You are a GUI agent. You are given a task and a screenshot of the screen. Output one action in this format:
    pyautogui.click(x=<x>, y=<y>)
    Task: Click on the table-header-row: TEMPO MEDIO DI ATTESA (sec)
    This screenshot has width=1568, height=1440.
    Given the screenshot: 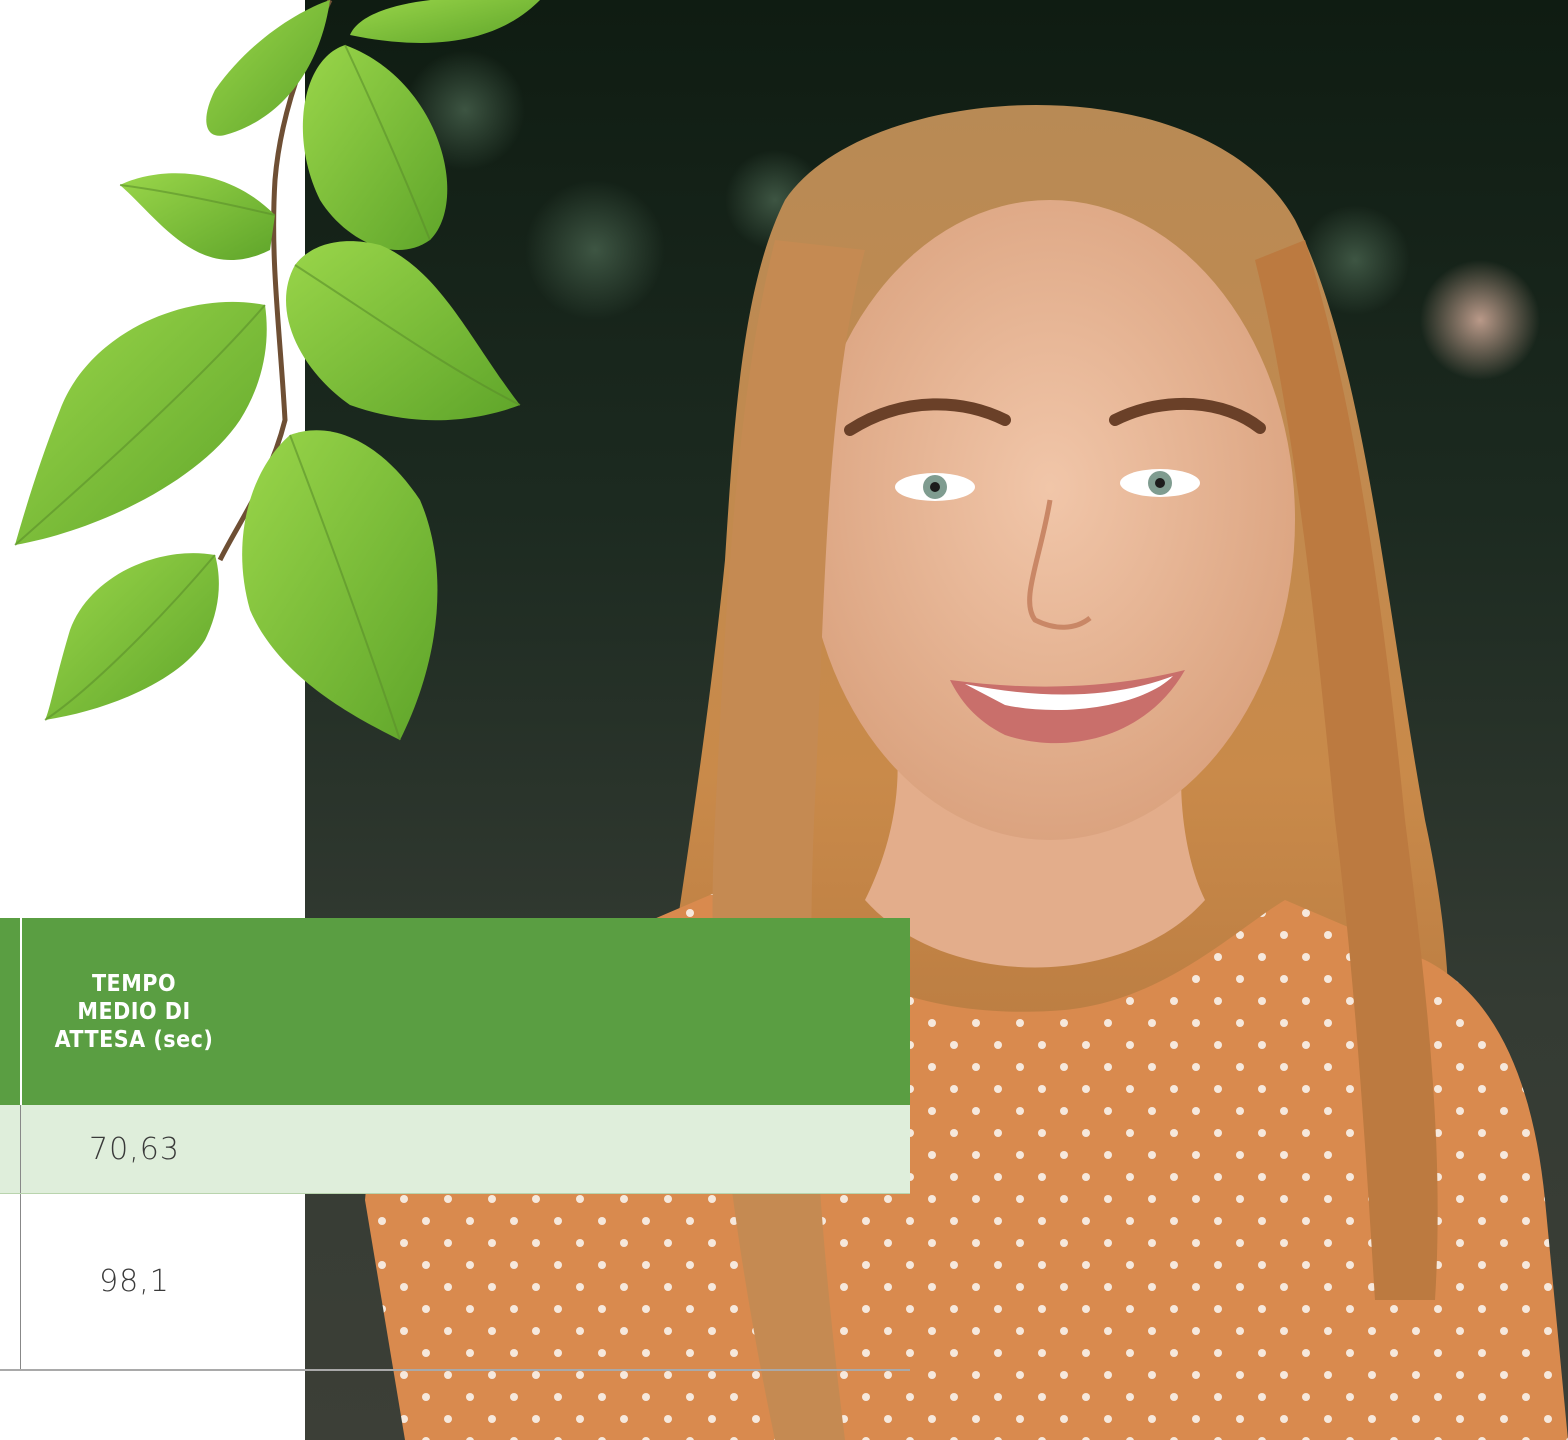 What is the action you would take?
    pyautogui.click(x=455, y=1011)
    